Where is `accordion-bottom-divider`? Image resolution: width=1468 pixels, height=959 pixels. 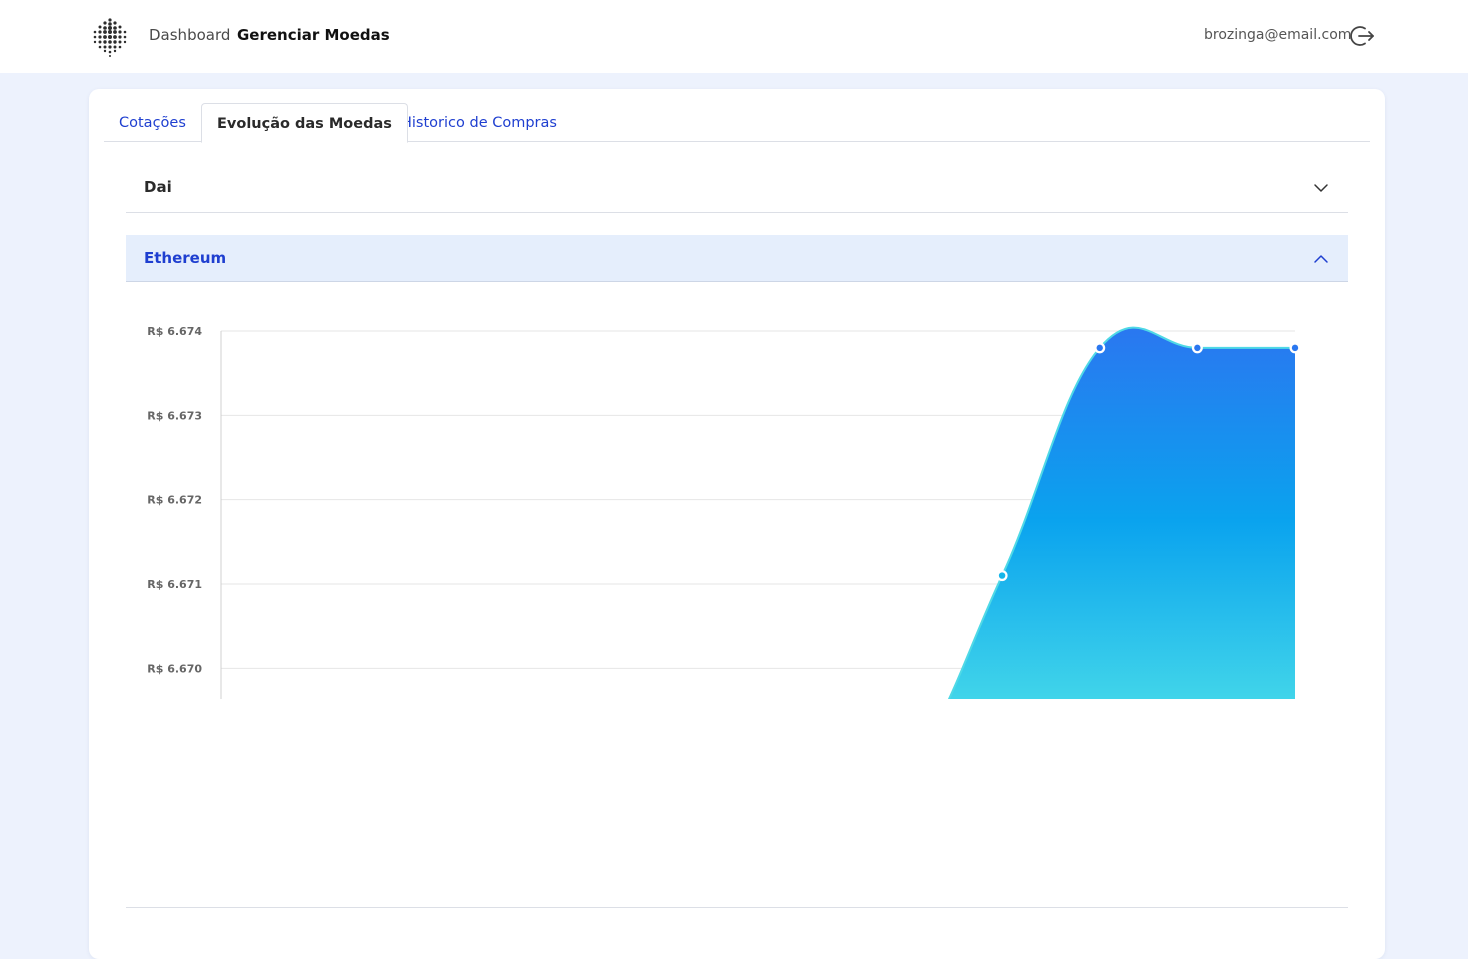 accordion-bottom-divider is located at coordinates (737, 907).